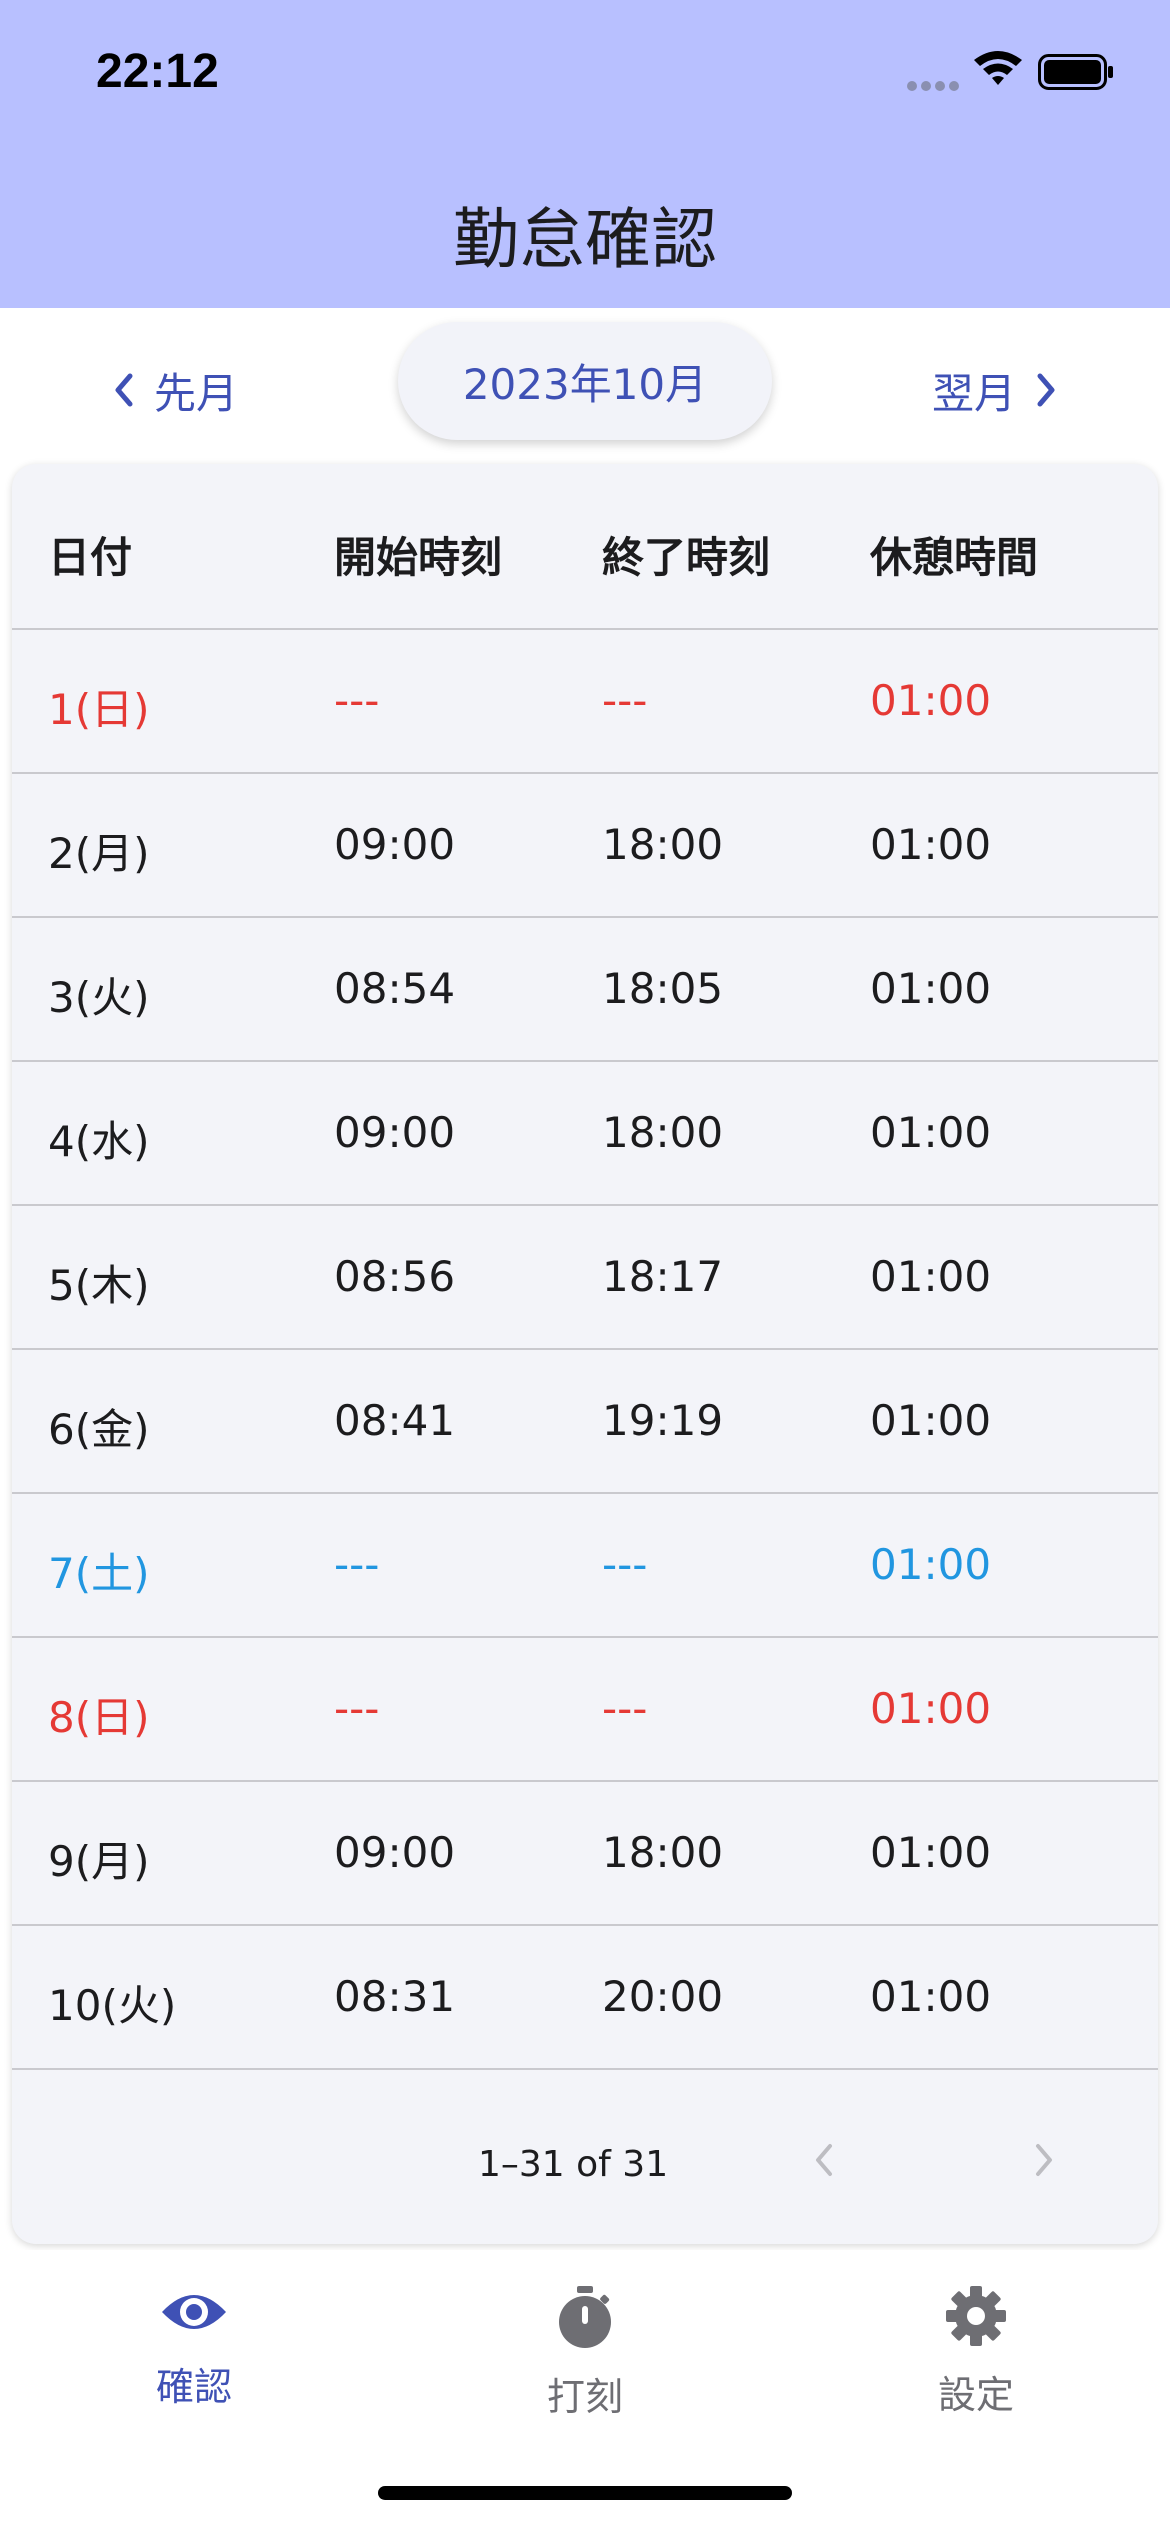  Describe the element at coordinates (1075, 72) in the screenshot. I see `battery-icon` at that location.